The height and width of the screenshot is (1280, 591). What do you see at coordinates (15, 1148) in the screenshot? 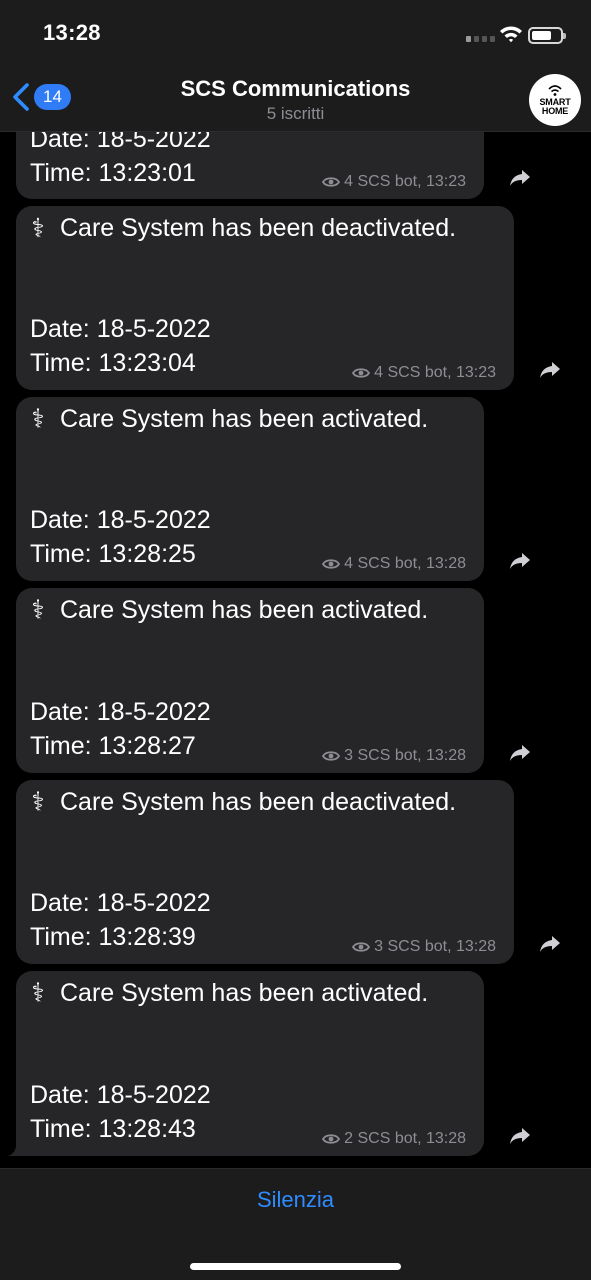
I see `bubble-tail` at bounding box center [15, 1148].